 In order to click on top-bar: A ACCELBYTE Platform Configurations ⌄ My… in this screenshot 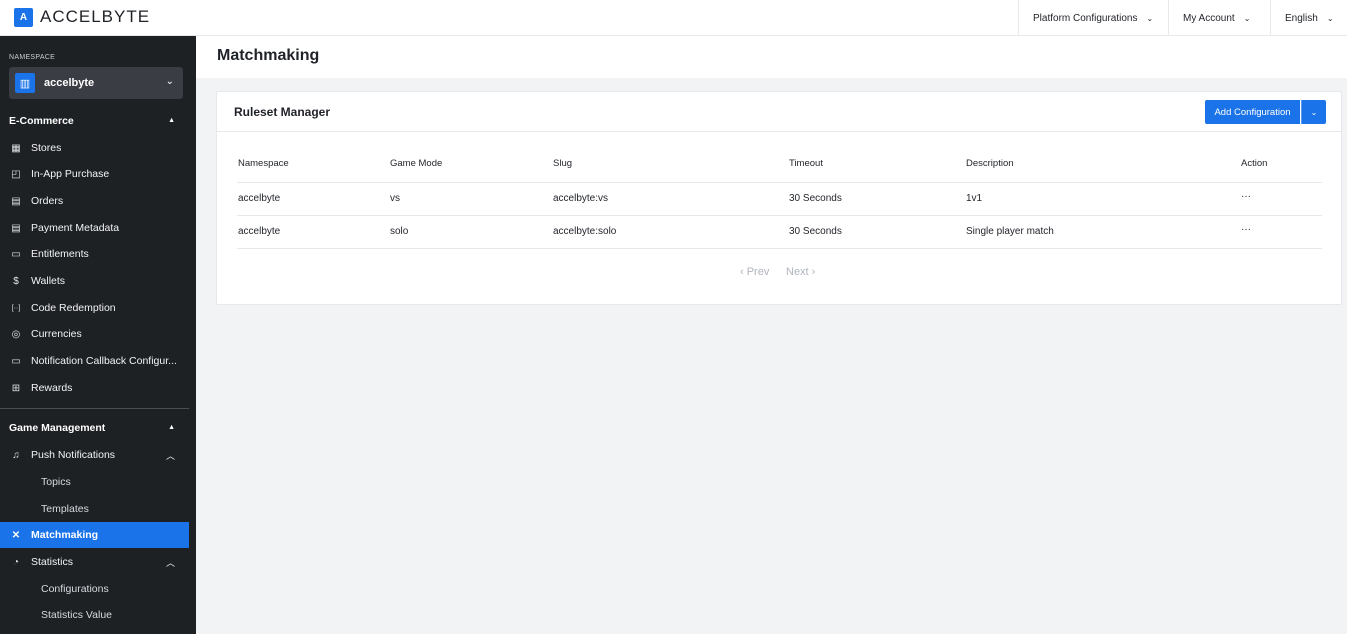, I will do `click(673, 18)`.